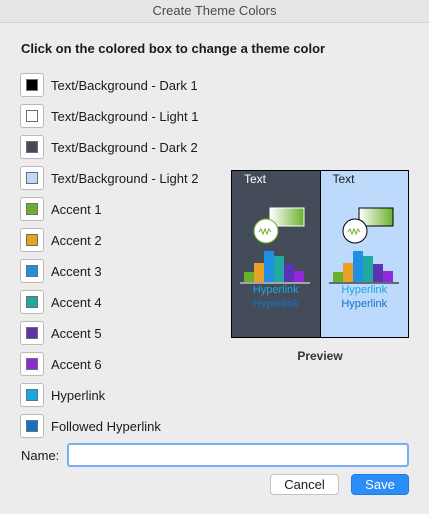 The height and width of the screenshot is (514, 429). What do you see at coordinates (124, 85) in the screenshot?
I see `theme-color-label: Text/Background - Dark 1` at bounding box center [124, 85].